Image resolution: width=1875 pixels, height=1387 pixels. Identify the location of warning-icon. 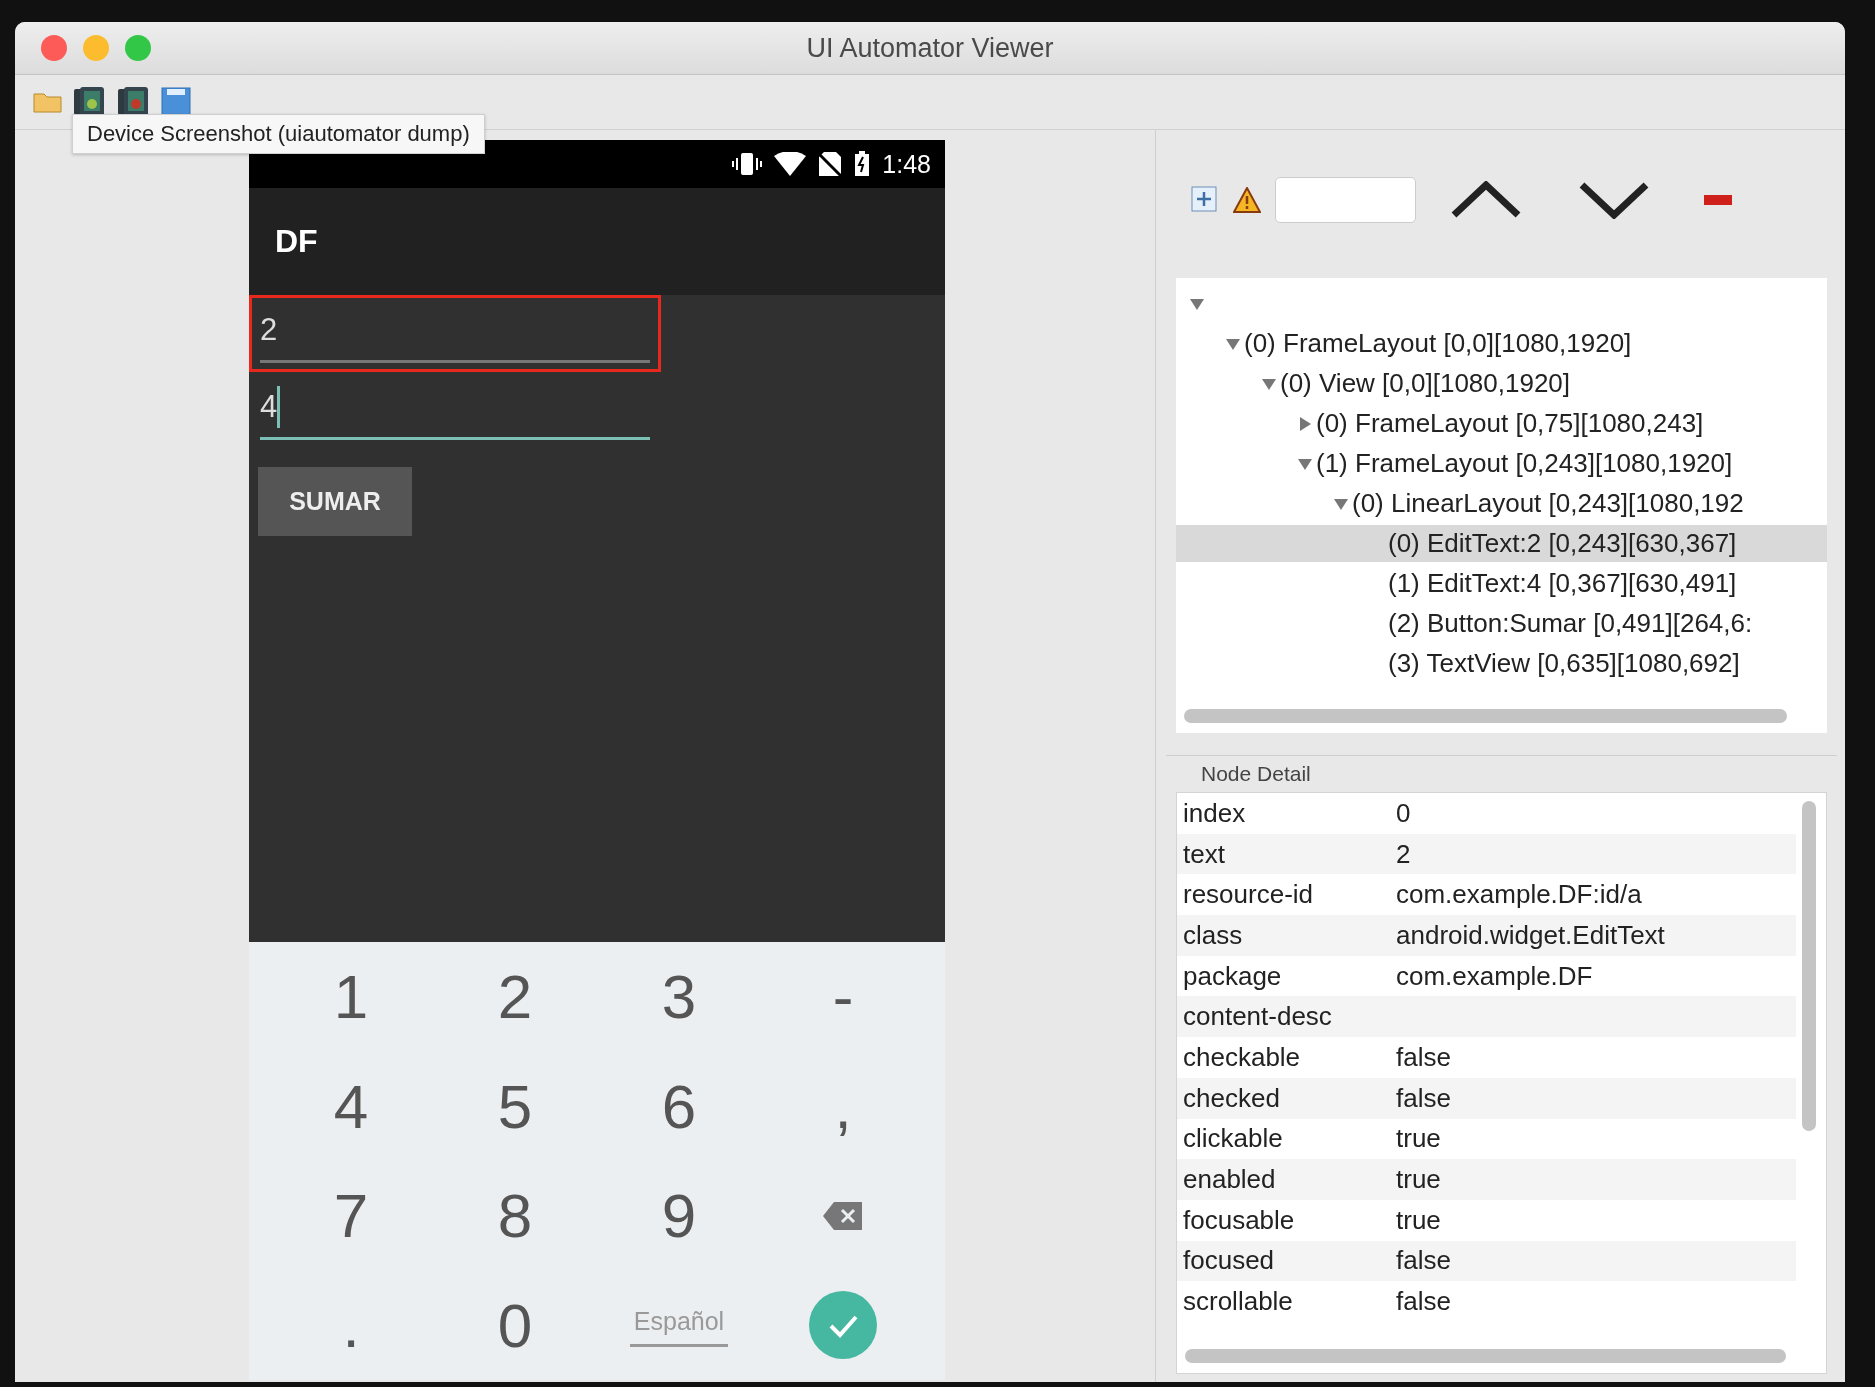
(1247, 200).